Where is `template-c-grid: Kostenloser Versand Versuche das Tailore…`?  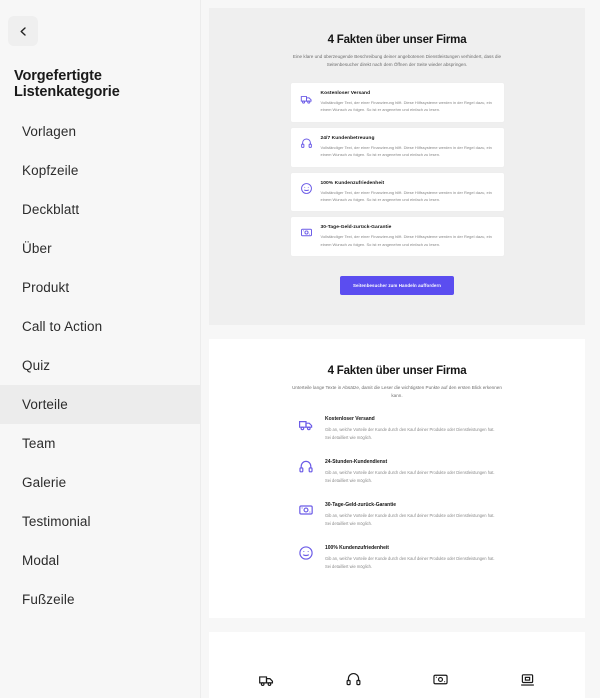
template-c-grid: Kostenloser Versand Versuche das Tailore… is located at coordinates (397, 682).